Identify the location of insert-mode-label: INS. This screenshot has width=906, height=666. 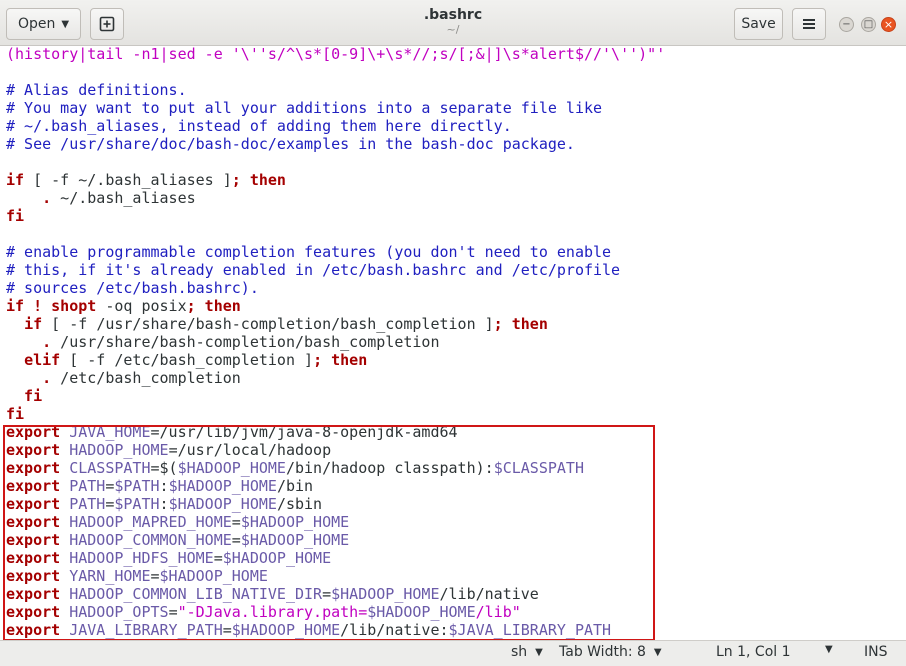
(876, 652).